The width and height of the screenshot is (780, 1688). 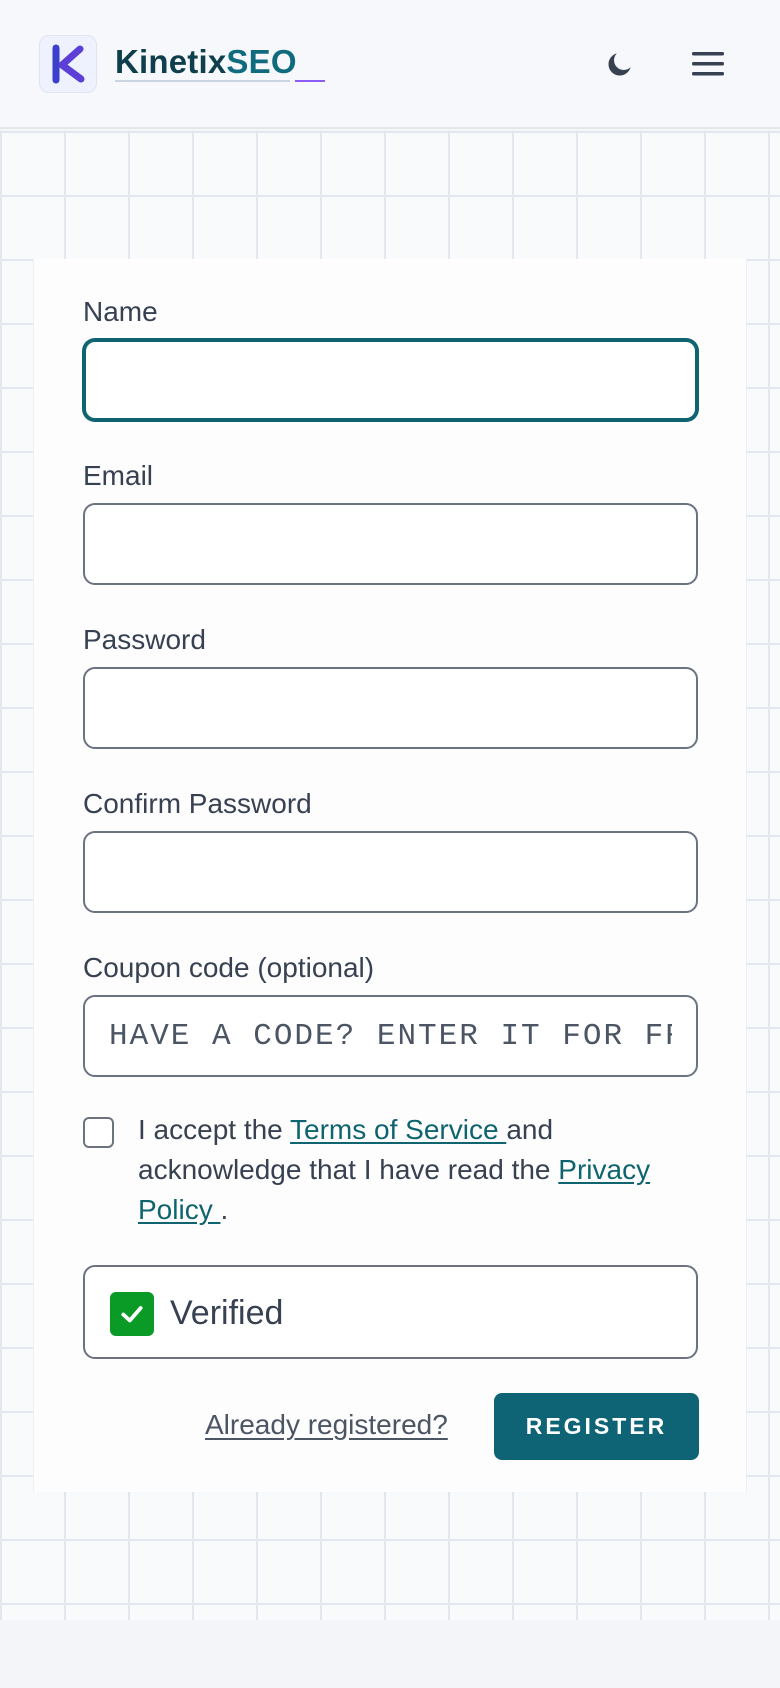 I want to click on verified-label: Verified, so click(x=227, y=1313).